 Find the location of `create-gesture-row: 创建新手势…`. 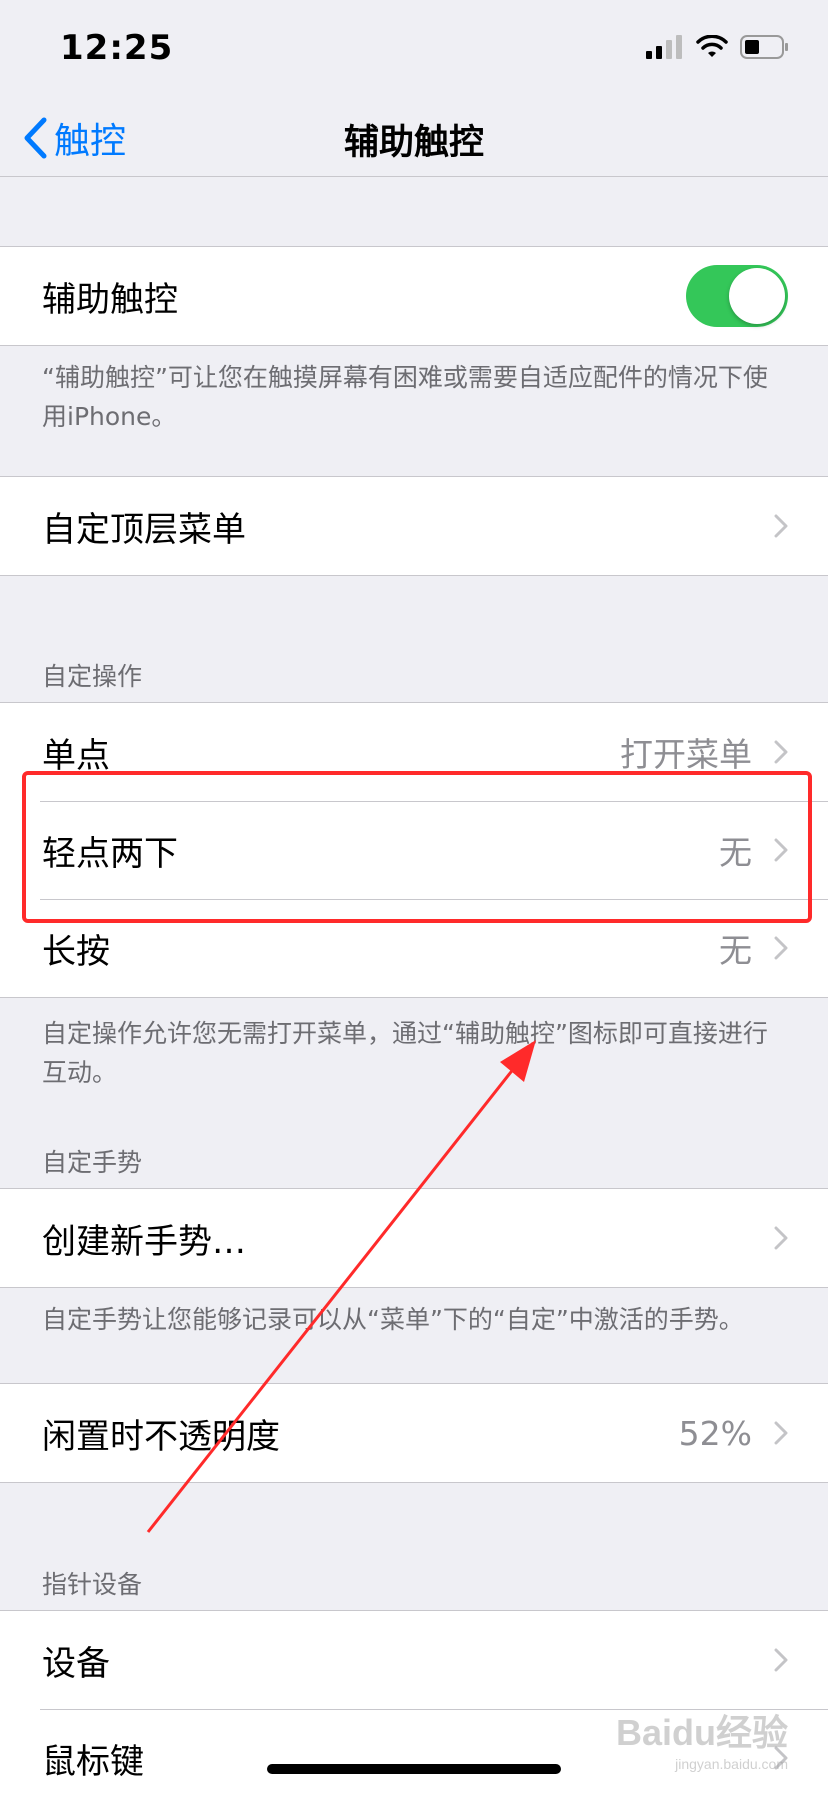

create-gesture-row: 创建新手势… is located at coordinates (414, 1238).